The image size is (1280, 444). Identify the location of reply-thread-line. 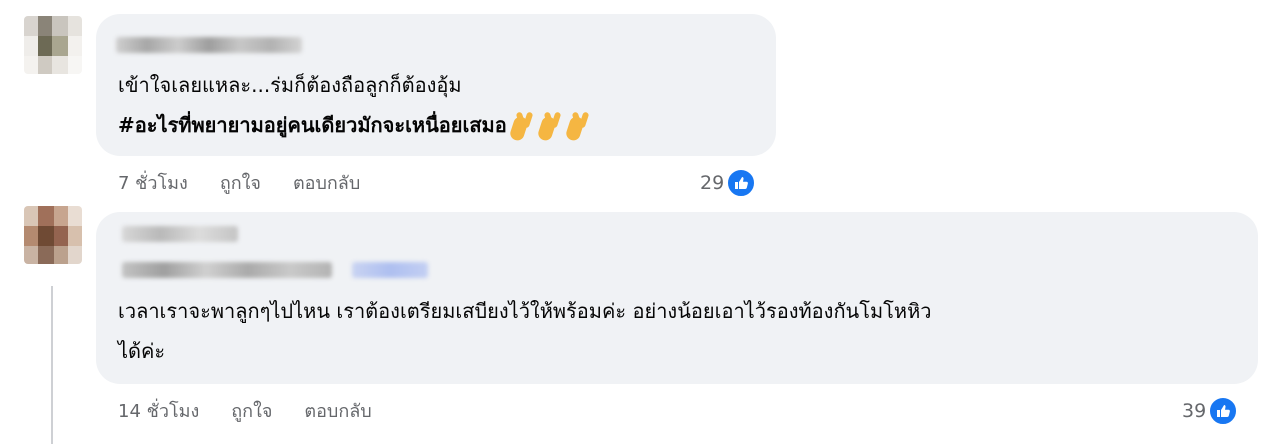
(52, 365).